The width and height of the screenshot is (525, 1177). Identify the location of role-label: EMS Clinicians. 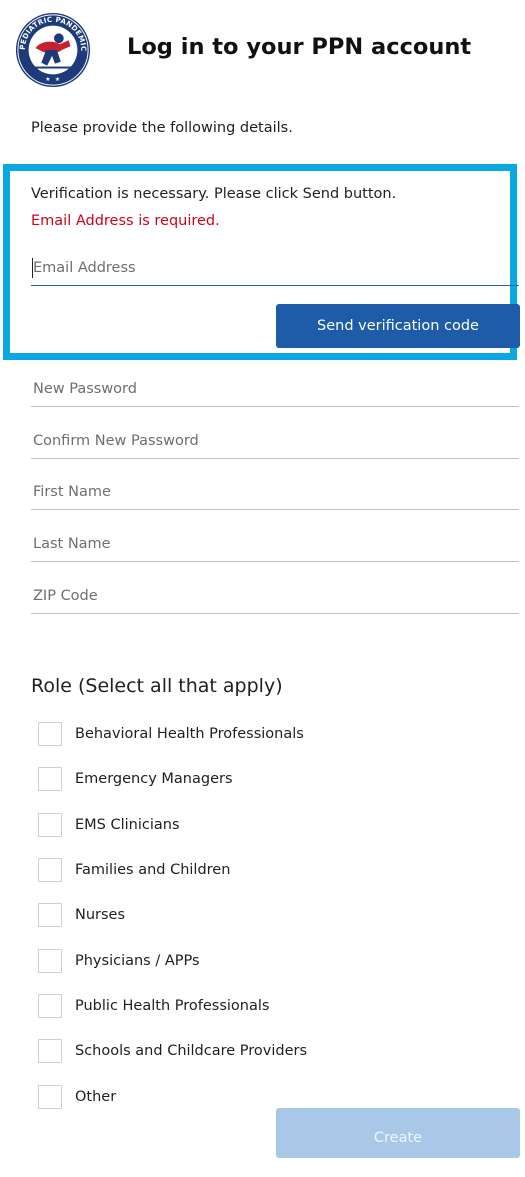
(127, 825).